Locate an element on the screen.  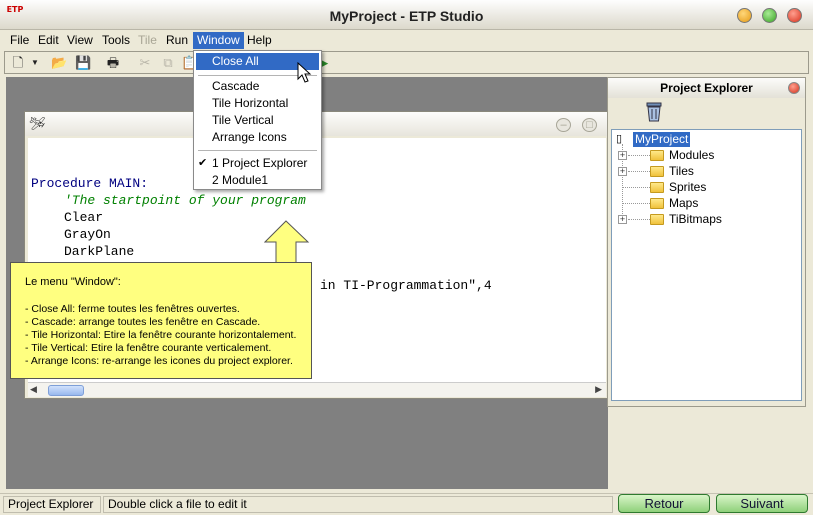
new-file-icon: 🗋 is located at coordinates (18, 62).